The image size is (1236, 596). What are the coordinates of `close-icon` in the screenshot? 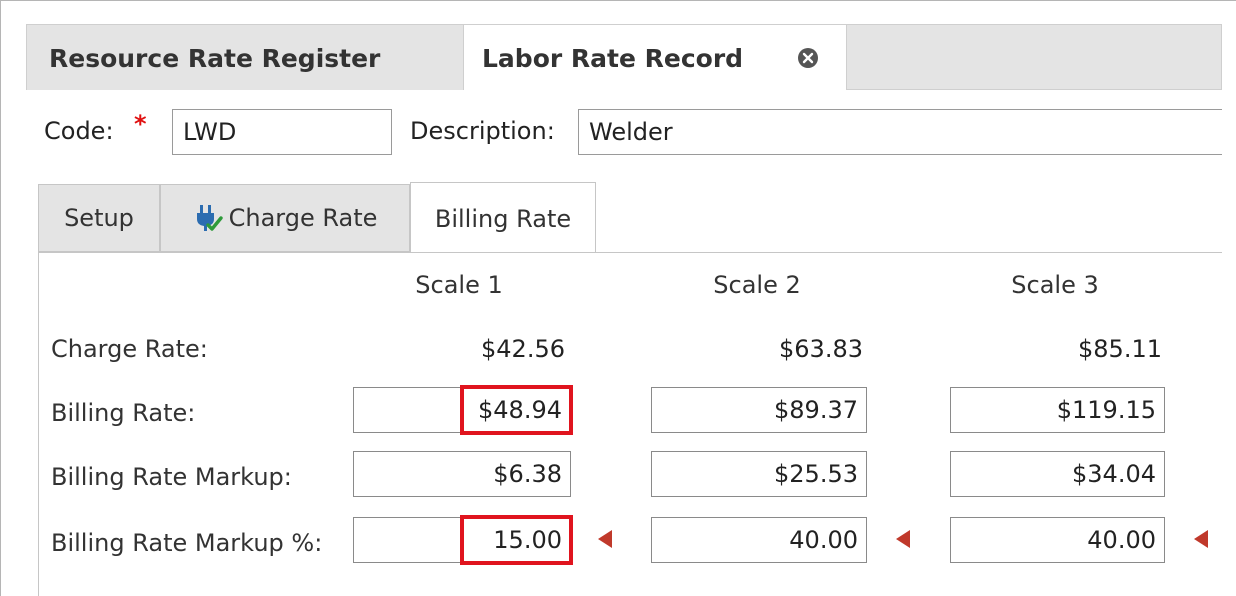 It's located at (808, 58).